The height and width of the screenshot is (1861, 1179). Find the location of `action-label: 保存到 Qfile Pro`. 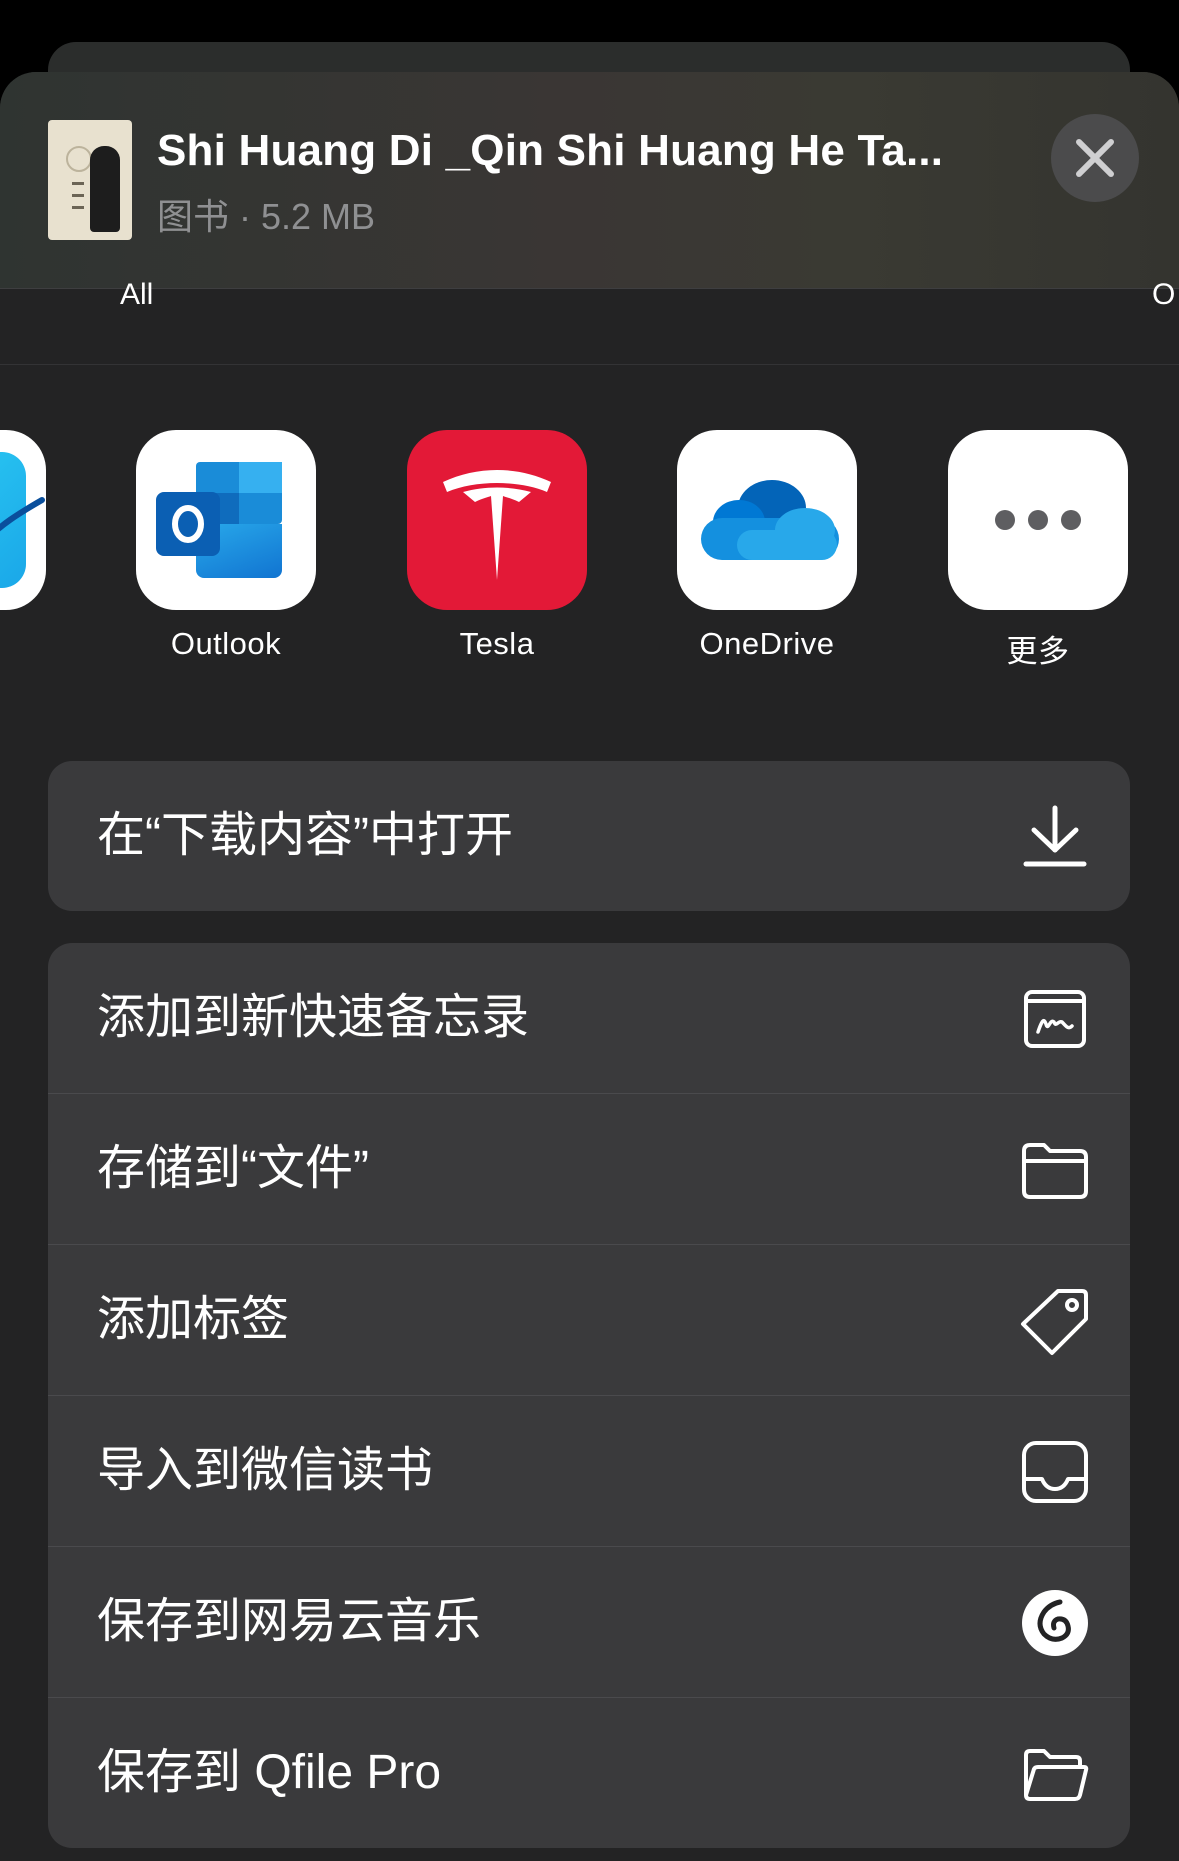

action-label: 保存到 Qfile Pro is located at coordinates (269, 1772).